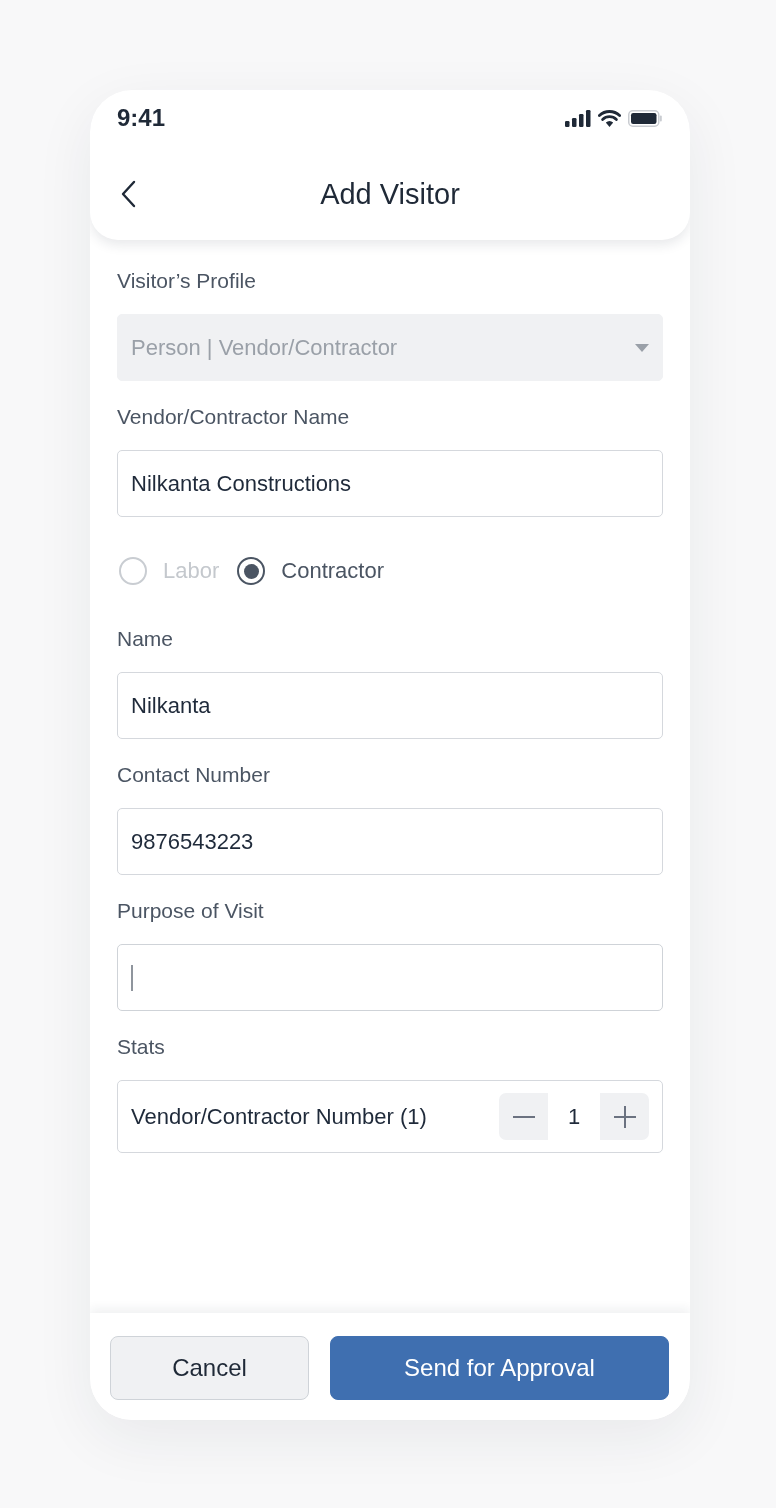  Describe the element at coordinates (141, 118) in the screenshot. I see `status-time: 9:41` at that location.